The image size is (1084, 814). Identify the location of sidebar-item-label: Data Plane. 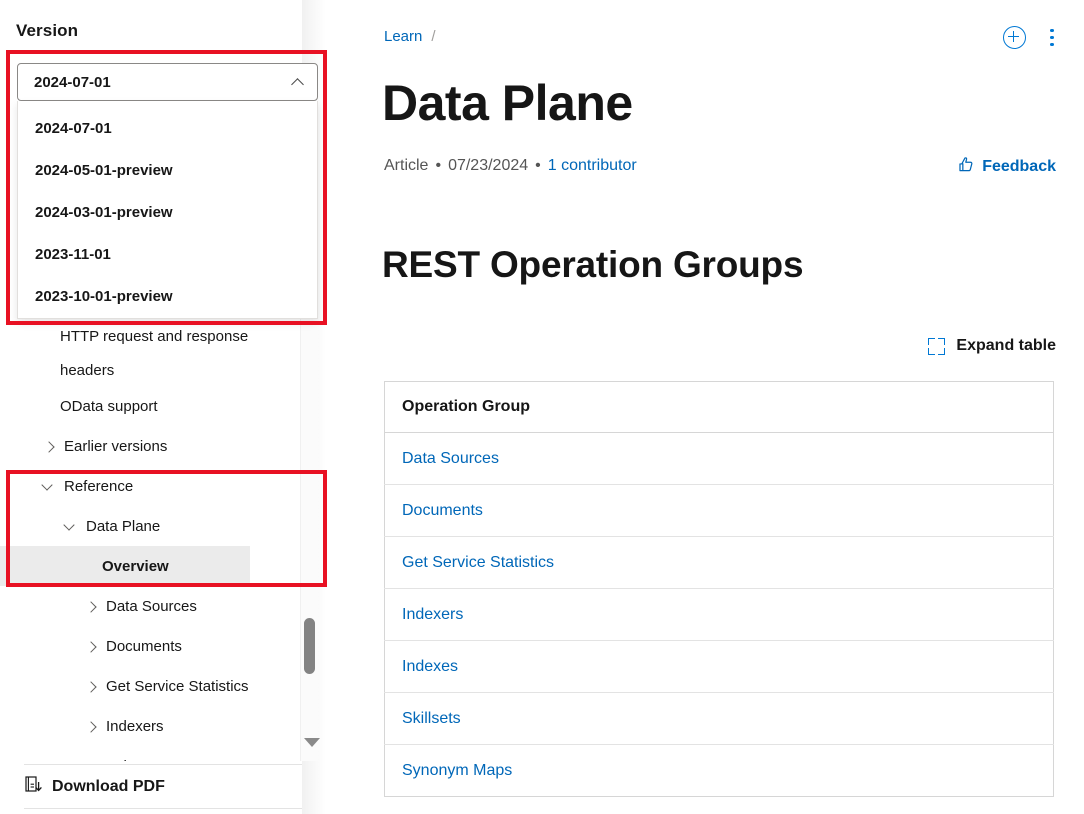
(123, 526).